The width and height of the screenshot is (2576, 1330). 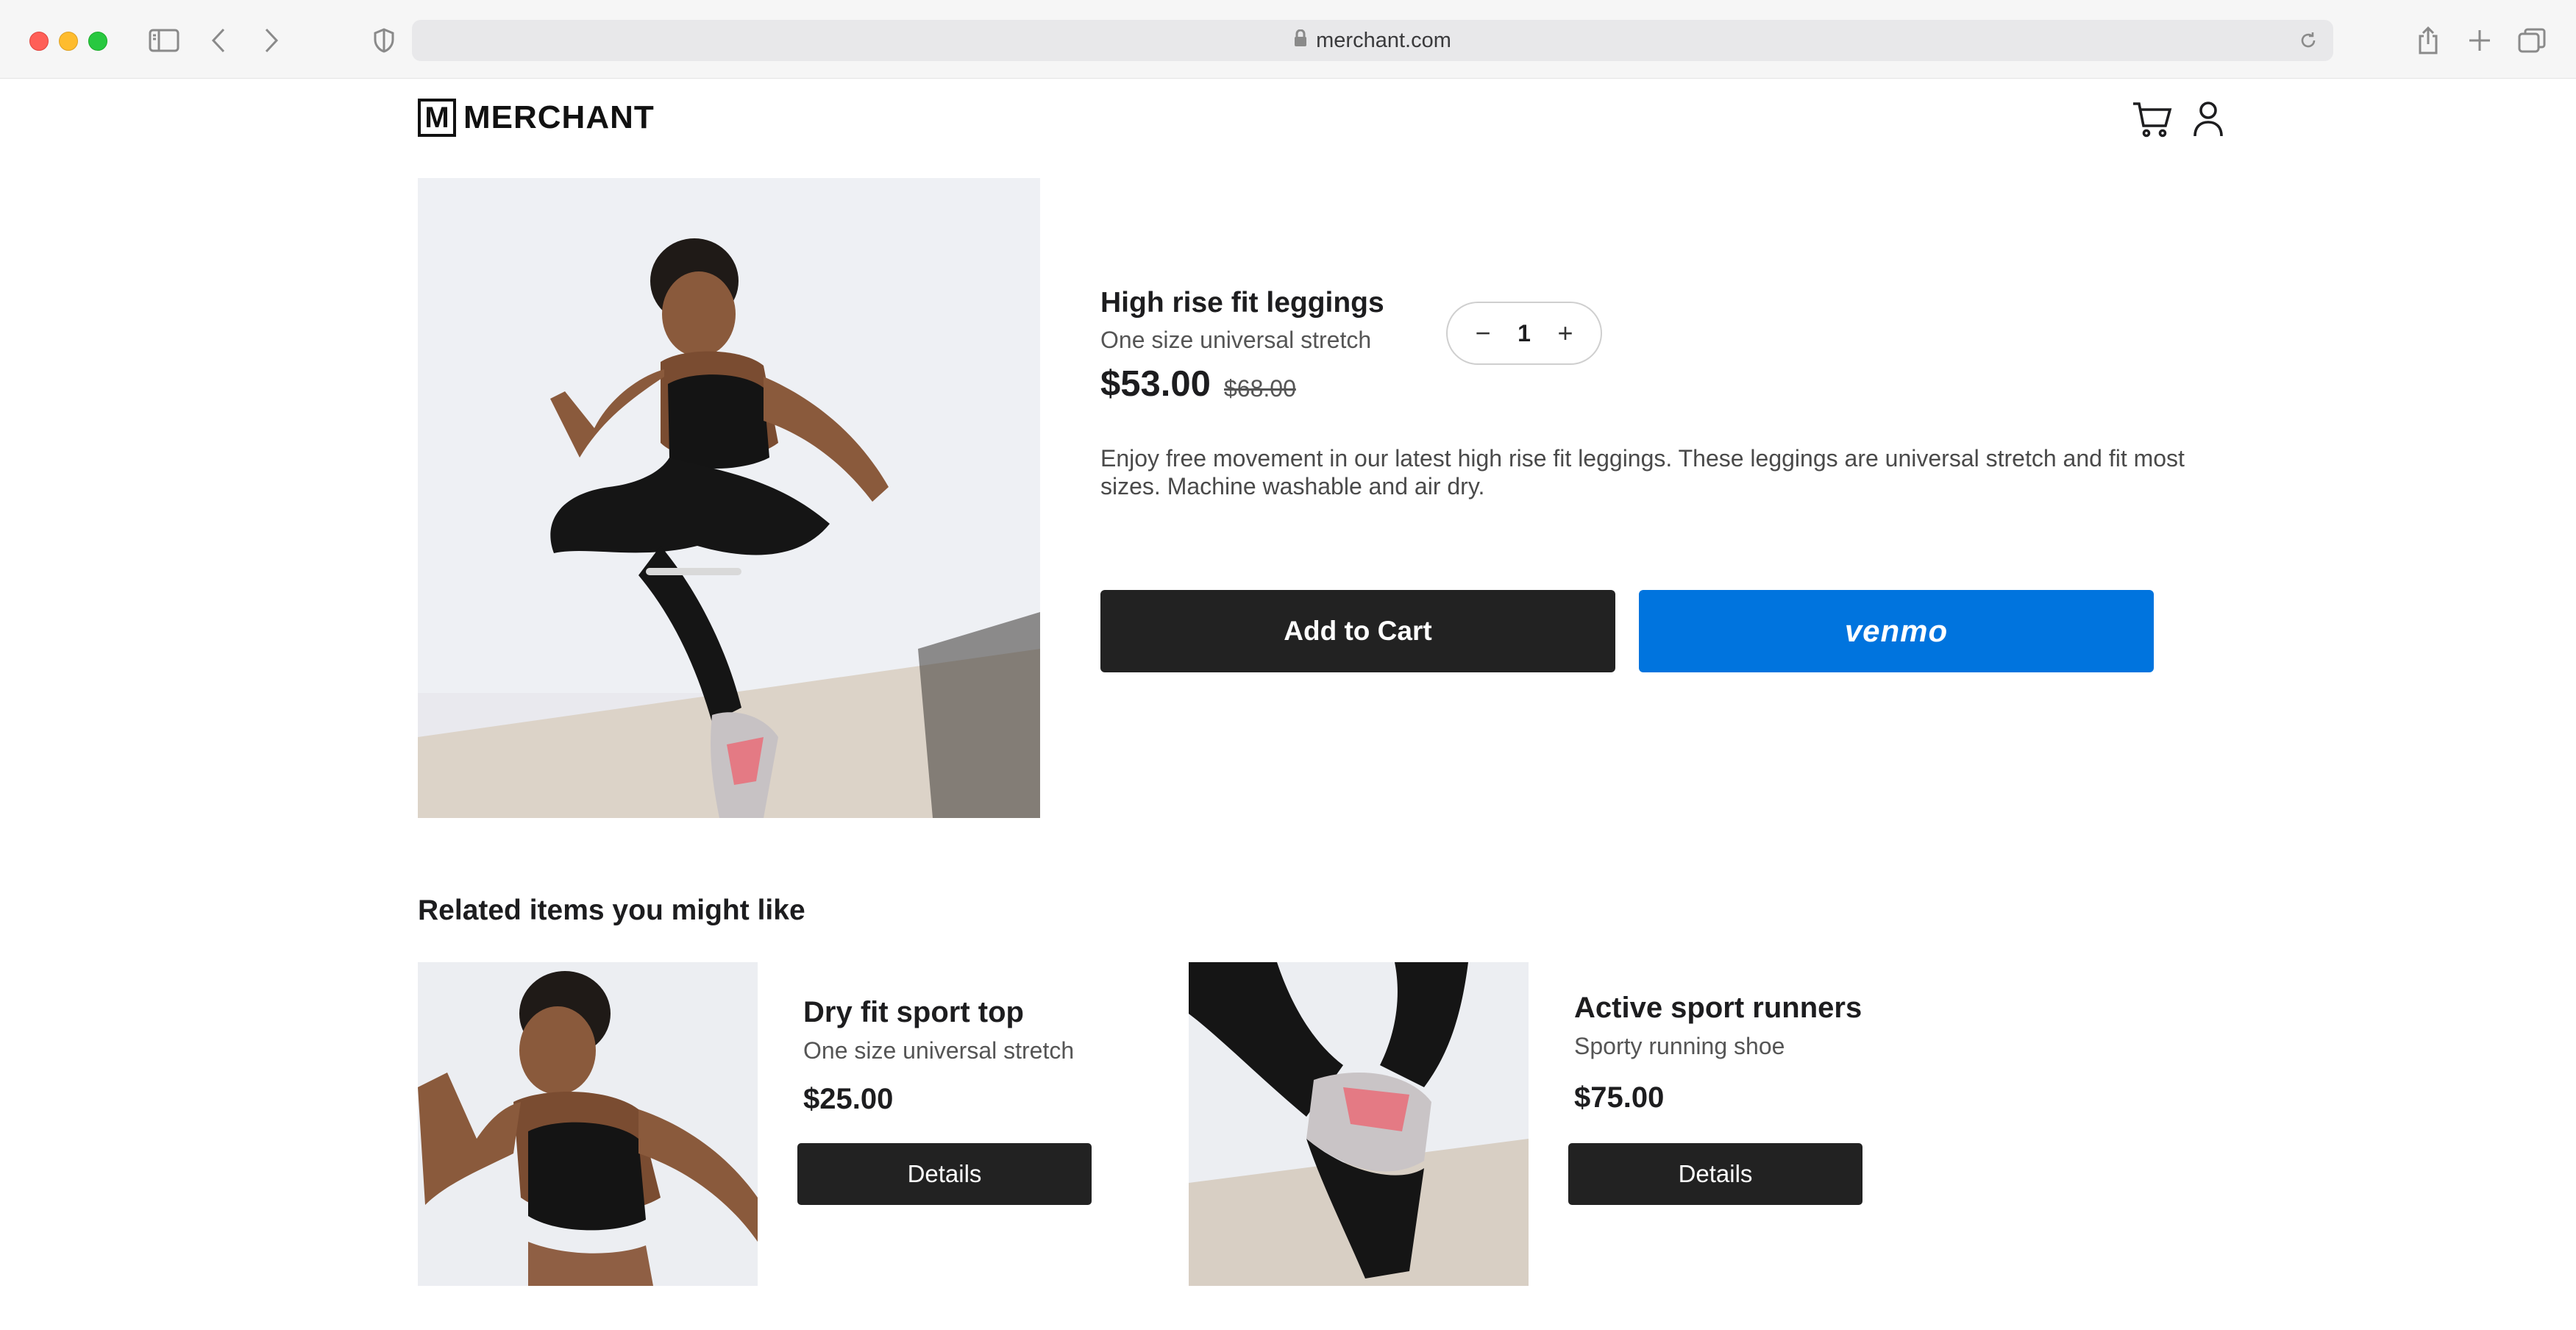 What do you see at coordinates (2479, 40) in the screenshot?
I see `new-tab-icon` at bounding box center [2479, 40].